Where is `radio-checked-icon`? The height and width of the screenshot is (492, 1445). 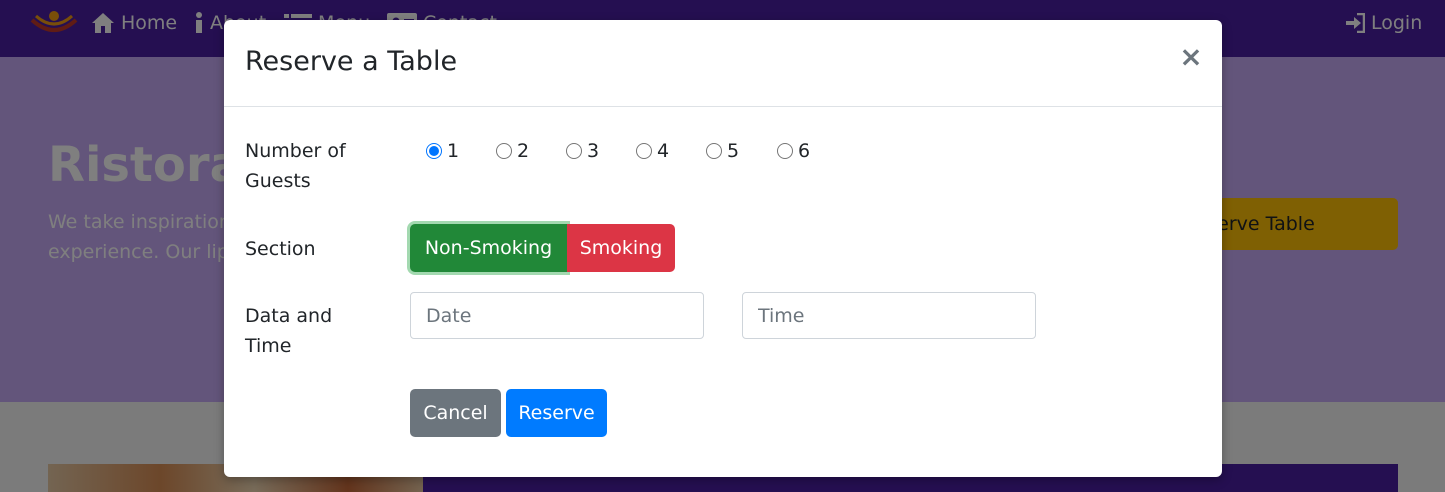
radio-checked-icon is located at coordinates (434, 151).